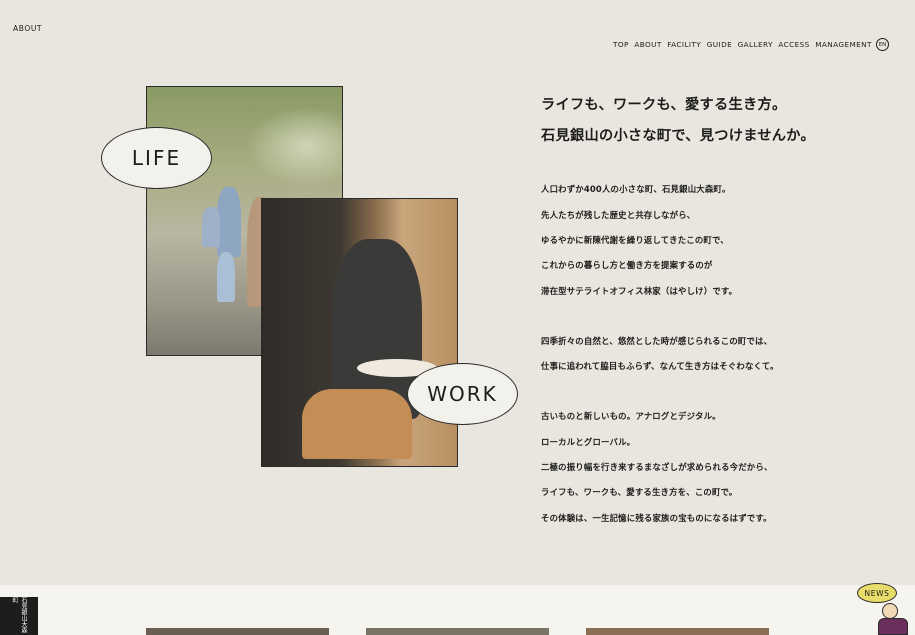 The height and width of the screenshot is (635, 915). Describe the element at coordinates (755, 44) in the screenshot. I see `nav-gallery: GALLERY` at that location.